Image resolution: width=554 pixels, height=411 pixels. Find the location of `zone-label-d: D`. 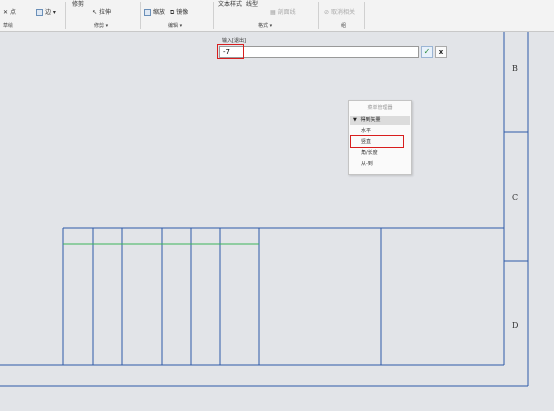

zone-label-d: D is located at coordinates (515, 325).